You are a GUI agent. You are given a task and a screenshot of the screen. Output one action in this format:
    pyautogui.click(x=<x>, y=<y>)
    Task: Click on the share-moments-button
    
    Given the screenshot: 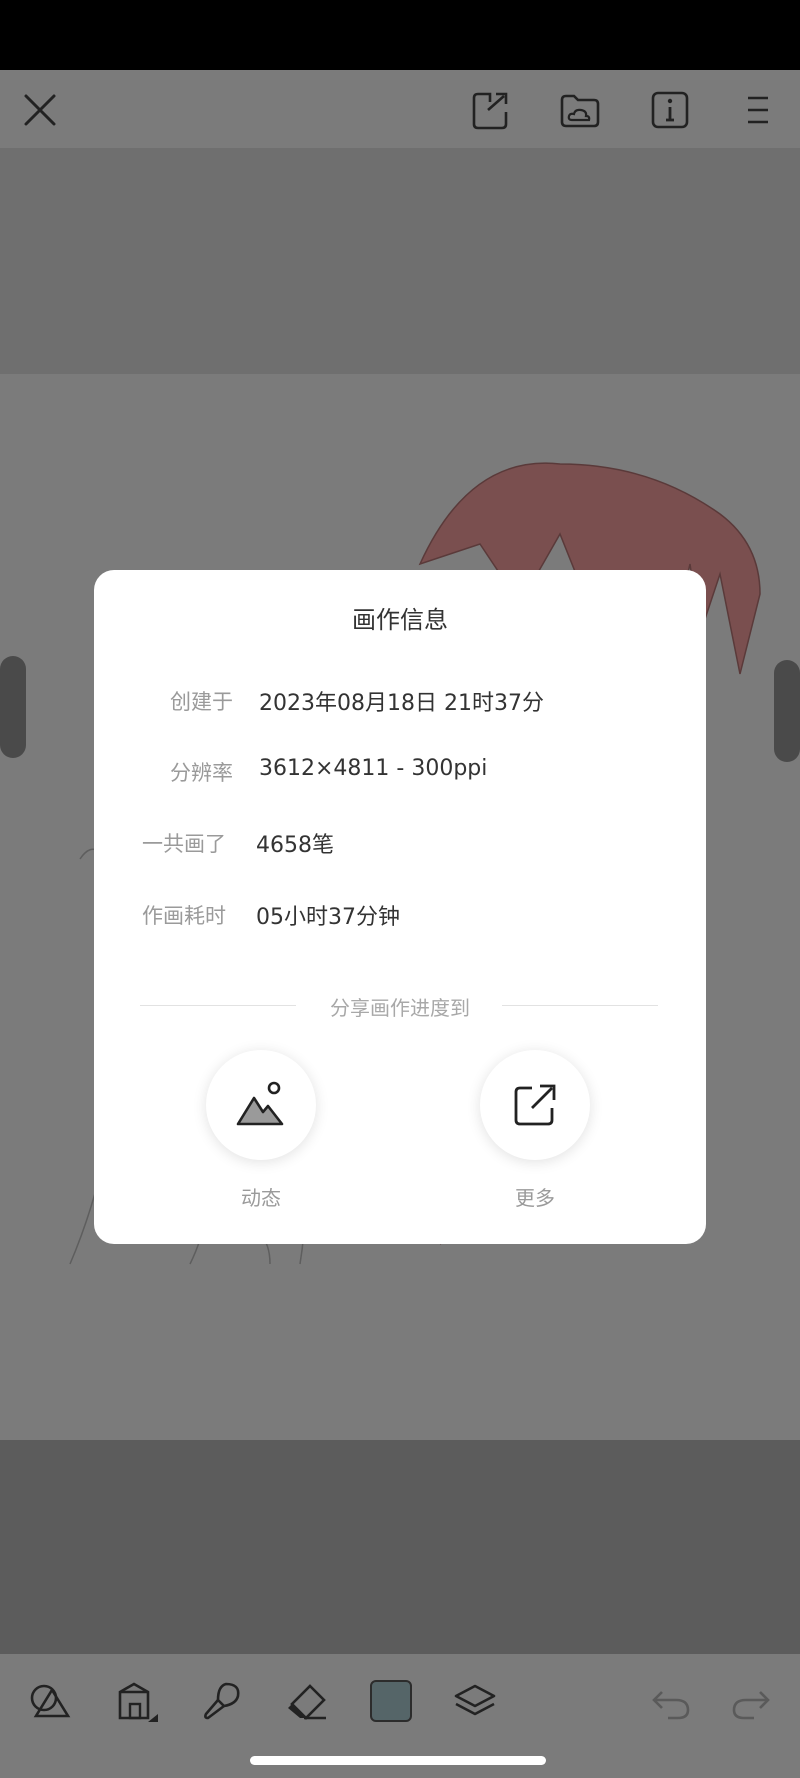 What is the action you would take?
    pyautogui.click(x=261, y=1105)
    